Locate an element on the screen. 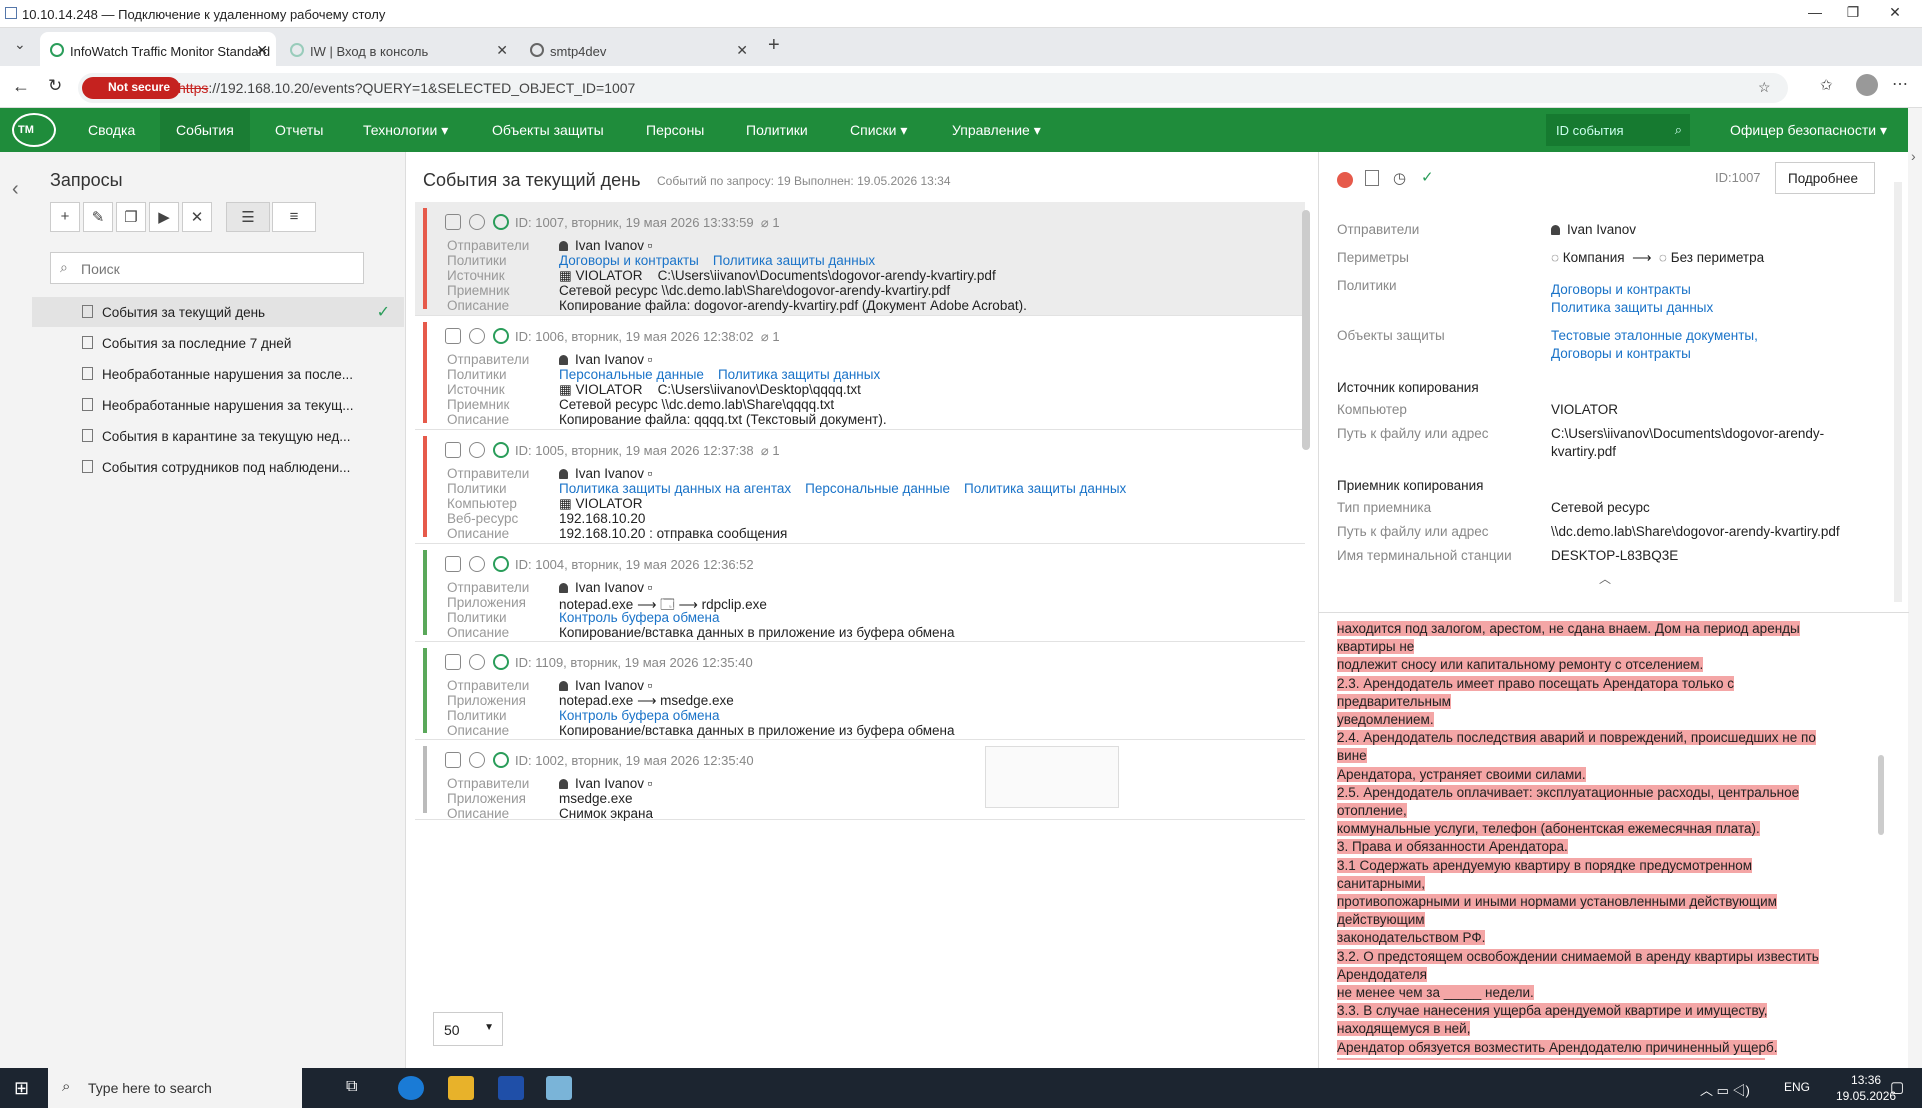 The height and width of the screenshot is (1108, 1922). event-id-search: ID события ⌕ is located at coordinates (1618, 130).